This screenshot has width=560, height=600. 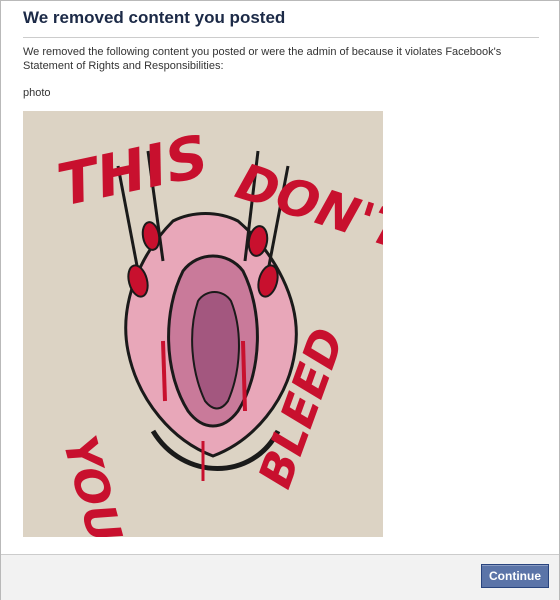 What do you see at coordinates (515, 576) in the screenshot?
I see `continue-button: Continue` at bounding box center [515, 576].